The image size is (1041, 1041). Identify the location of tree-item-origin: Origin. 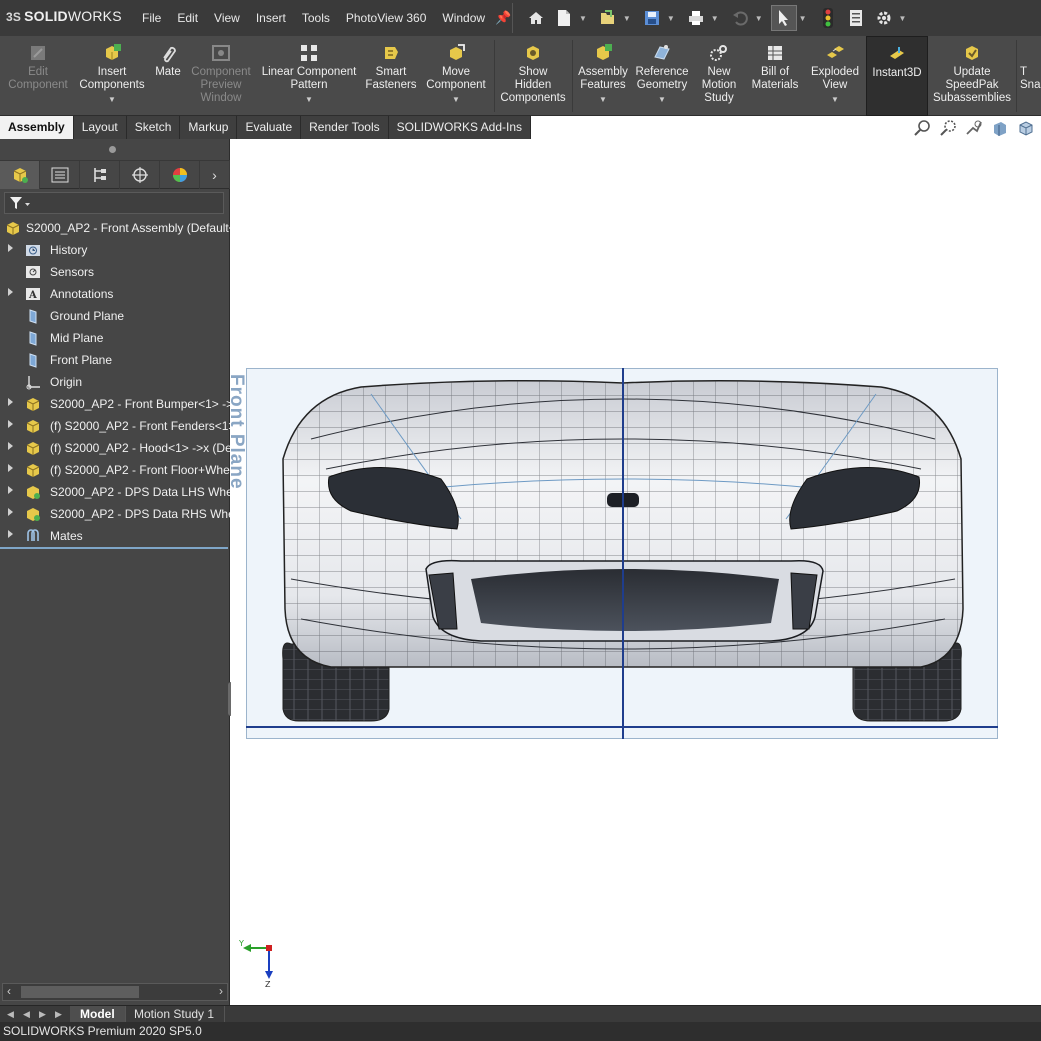
(115, 382).